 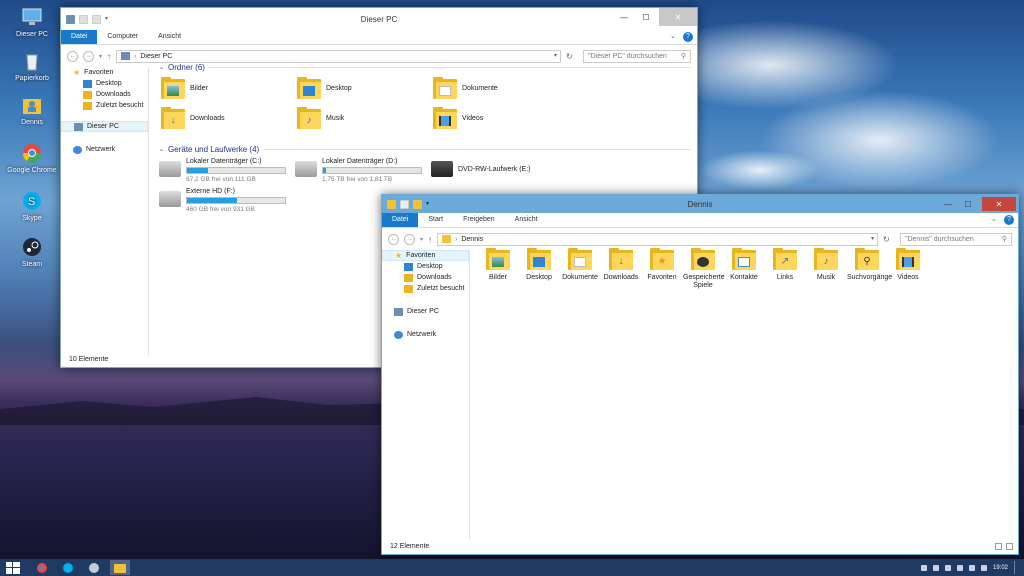 I want to click on start-button, so click(x=13, y=567).